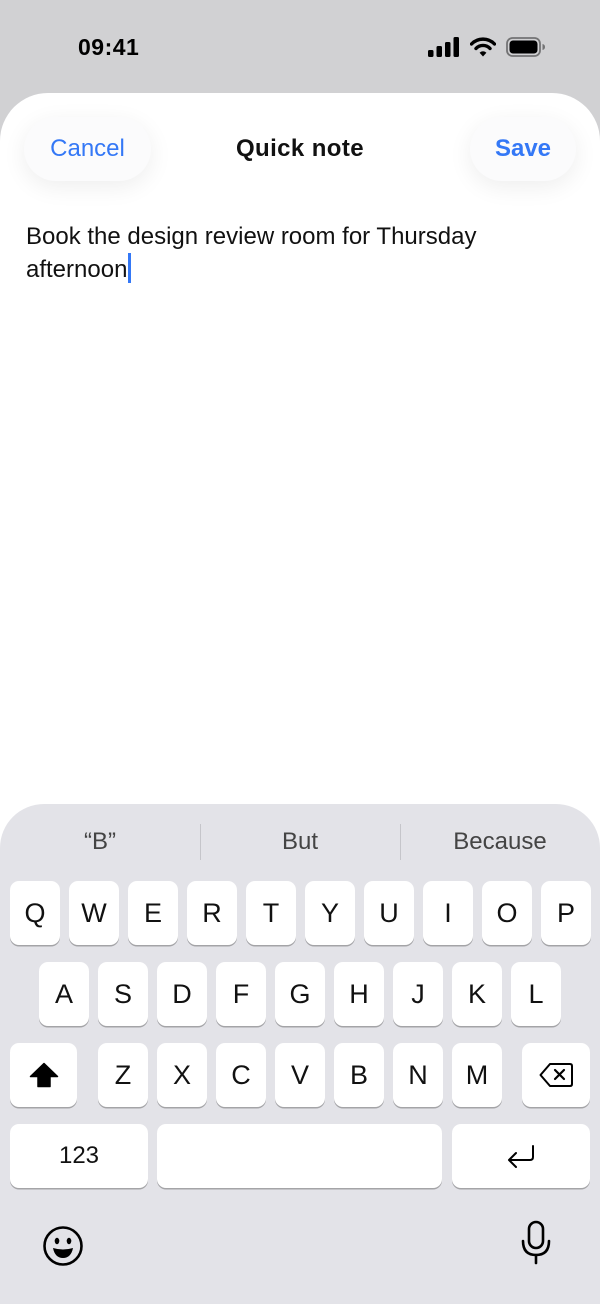 Image resolution: width=600 pixels, height=1304 pixels. I want to click on key-d: D, so click(182, 994).